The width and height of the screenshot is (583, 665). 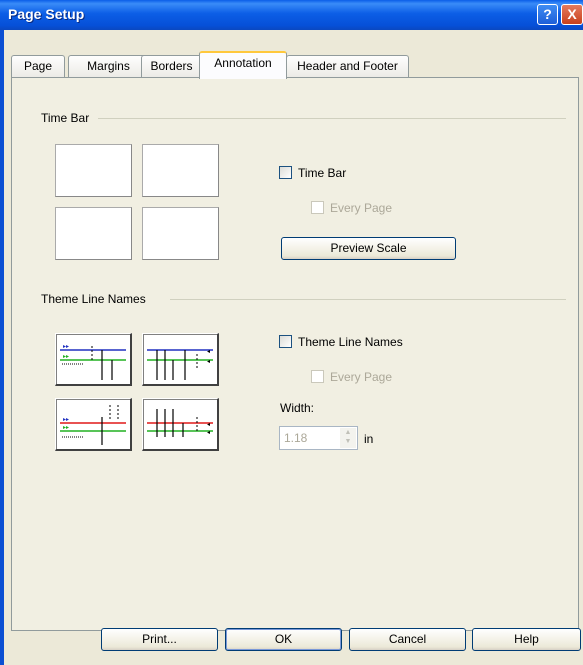 What do you see at coordinates (297, 408) in the screenshot?
I see `width-label: Width:` at bounding box center [297, 408].